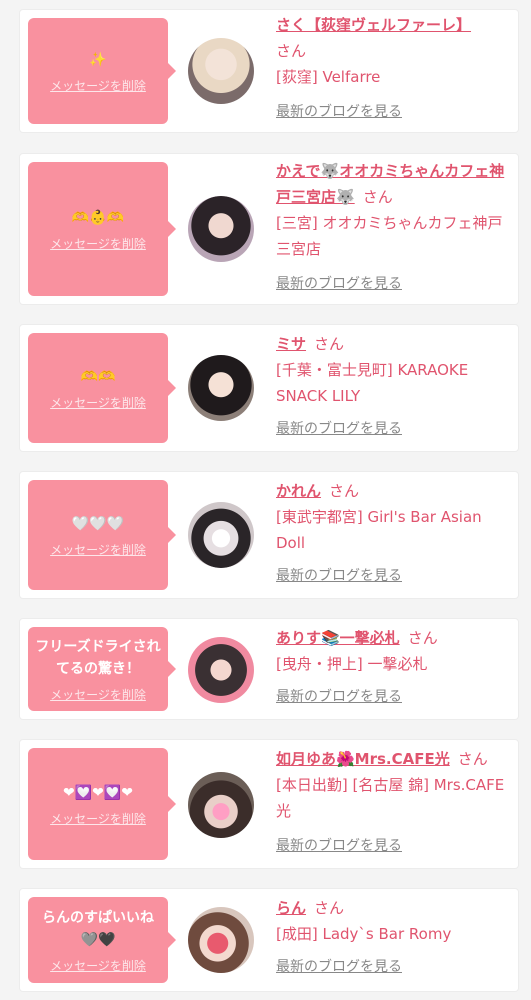  What do you see at coordinates (363, 759) in the screenshot?
I see `cast-name-link: 如月ゆあ🌺Mrs.CAFE光` at bounding box center [363, 759].